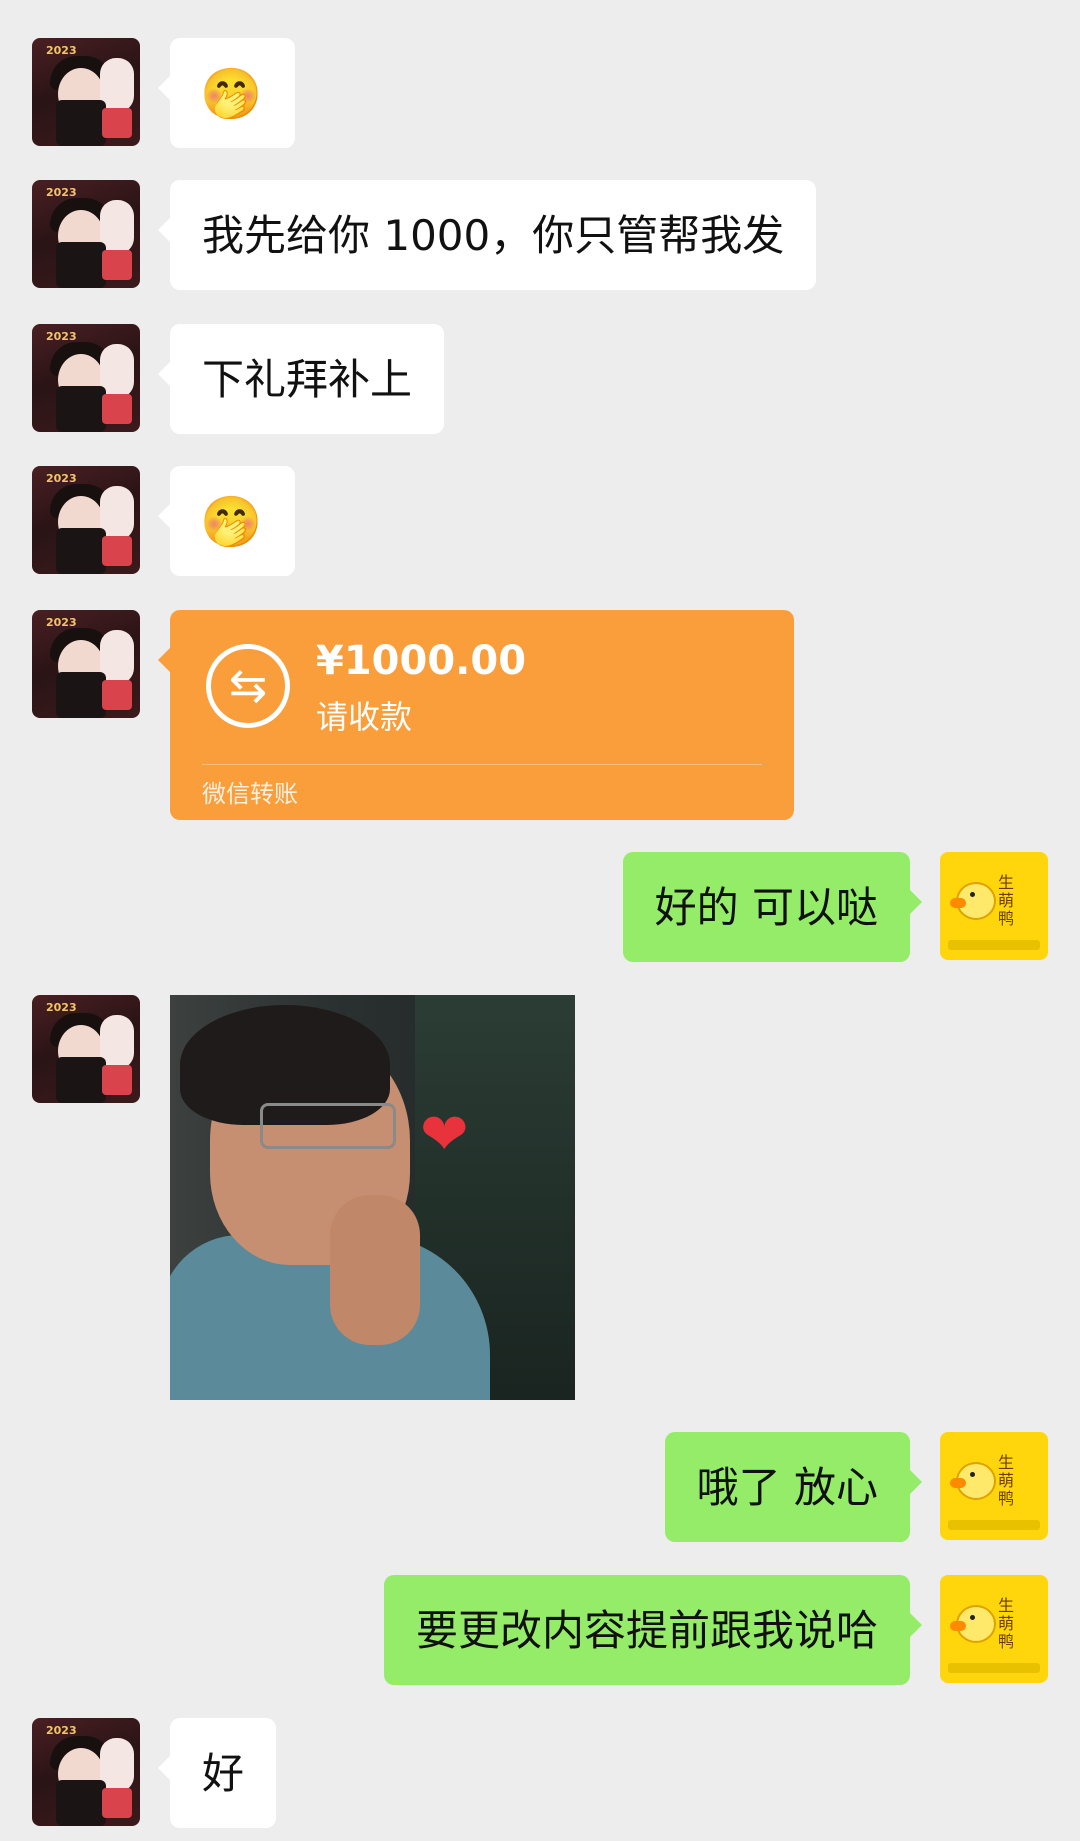 Image resolution: width=1080 pixels, height=1841 pixels. I want to click on message-row: 要更改内容提前跟我说哈 生萌鸭, so click(540, 1630).